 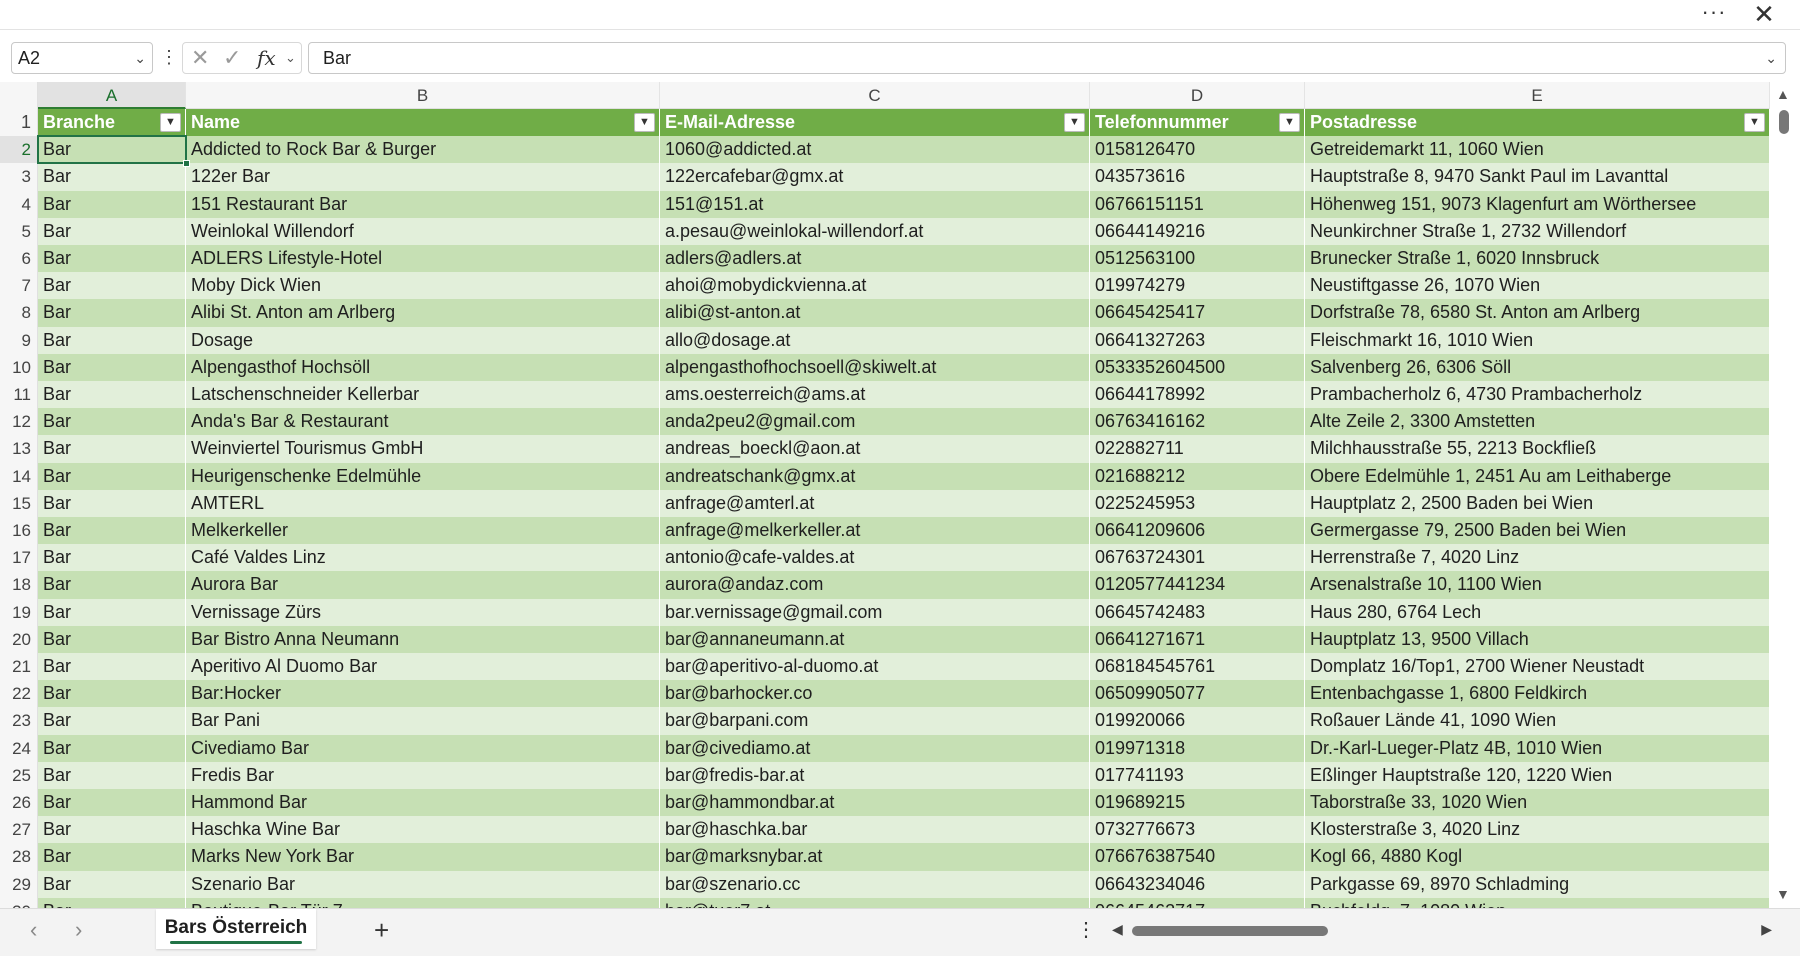 I want to click on more-options-icon: ···, so click(x=1714, y=15).